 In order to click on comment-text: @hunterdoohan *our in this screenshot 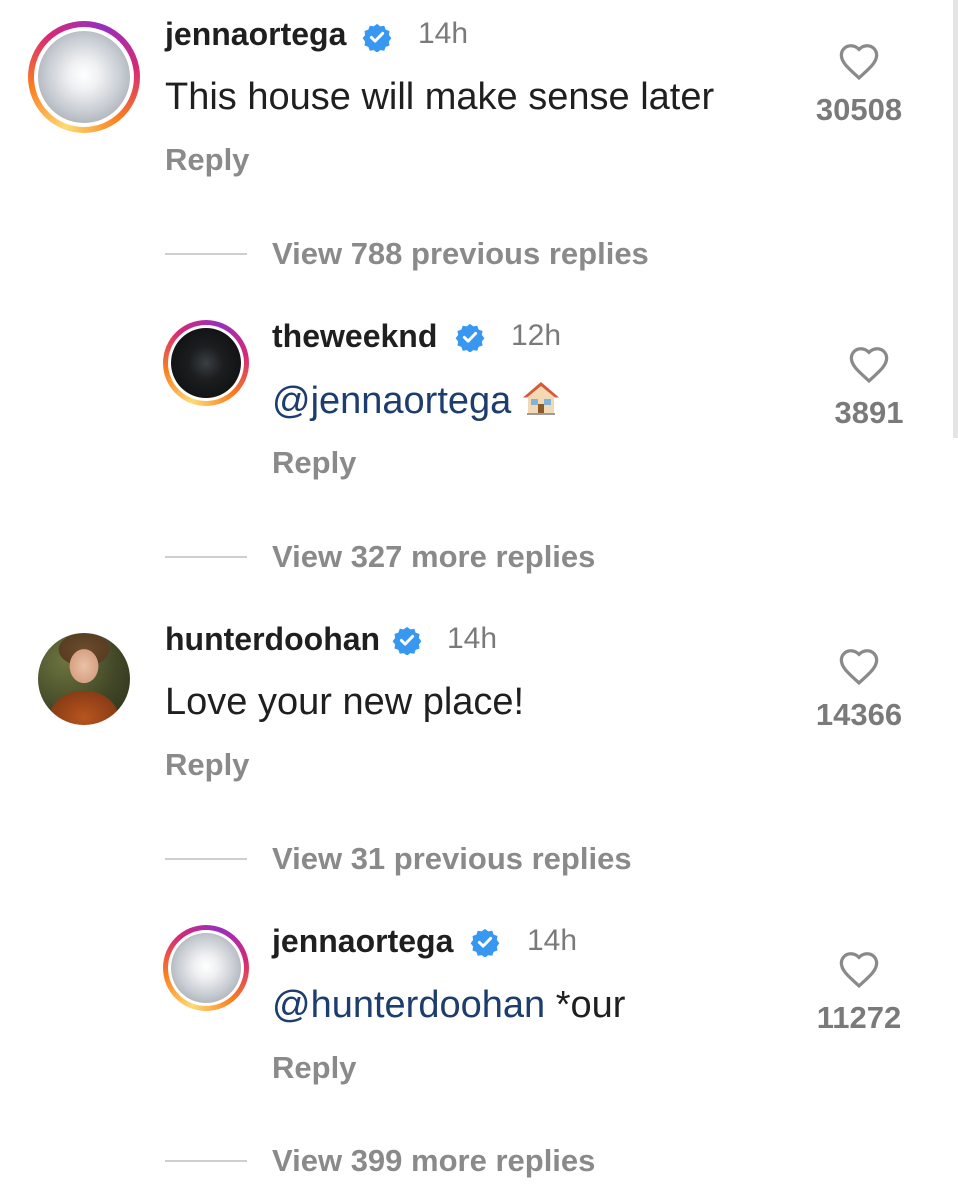, I will do `click(448, 1005)`.